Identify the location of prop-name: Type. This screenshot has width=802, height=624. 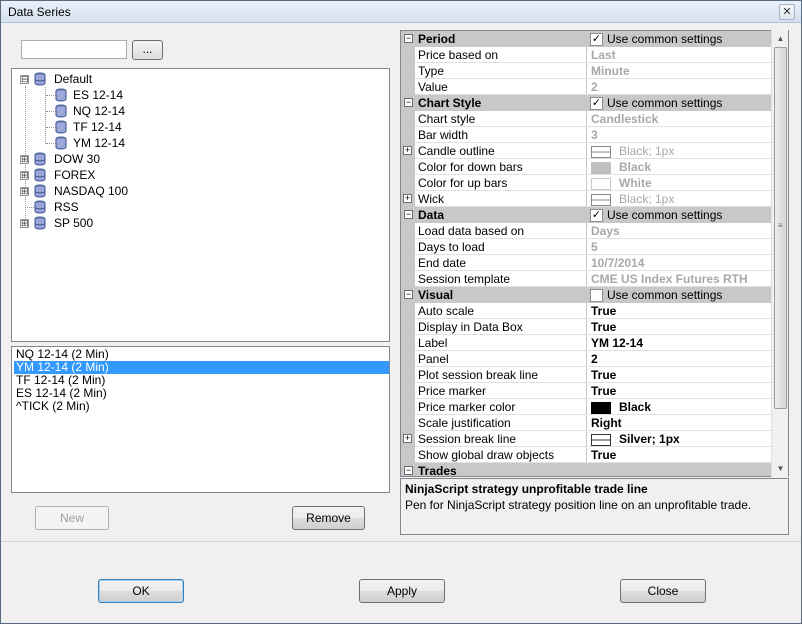
(501, 71).